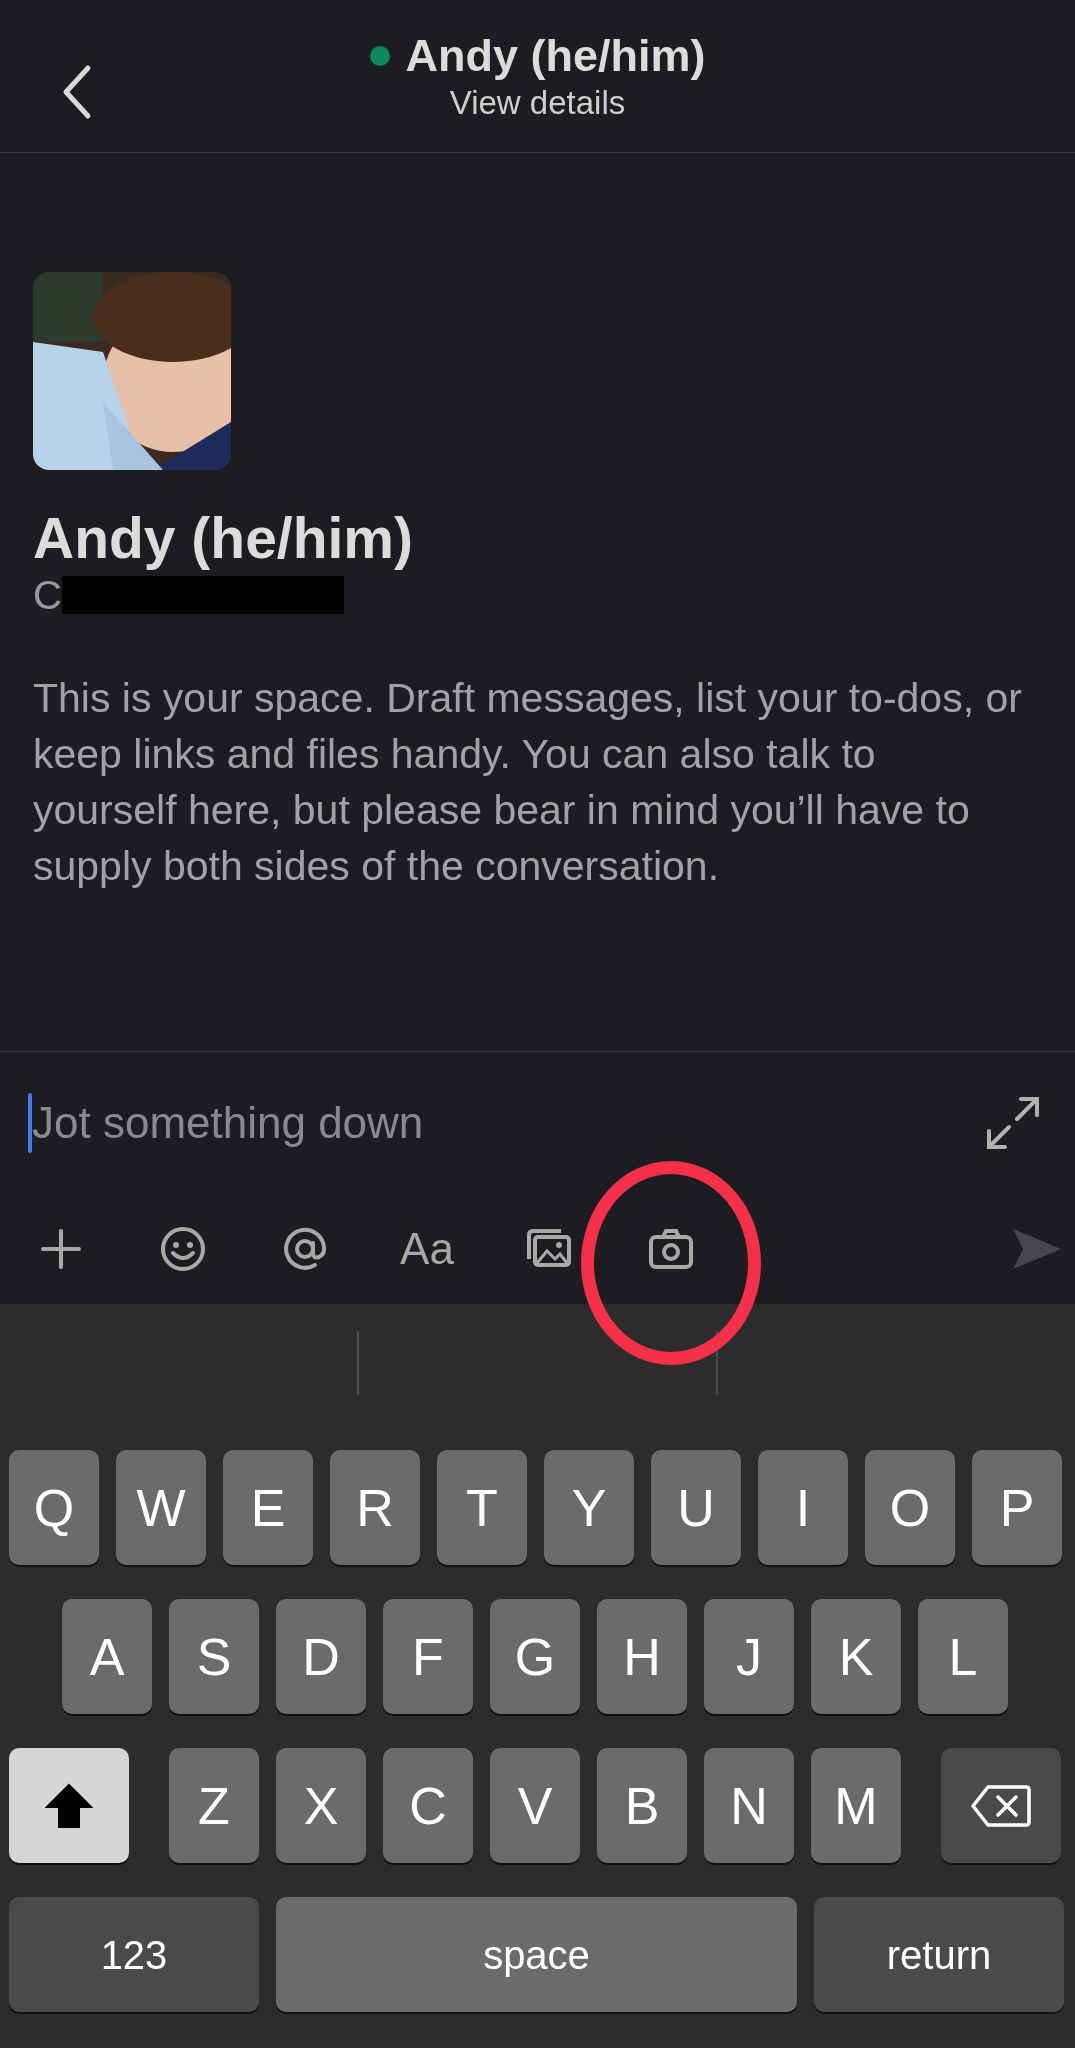 Image resolution: width=1075 pixels, height=2048 pixels. I want to click on message-input-field: Jot something down, so click(472, 1123).